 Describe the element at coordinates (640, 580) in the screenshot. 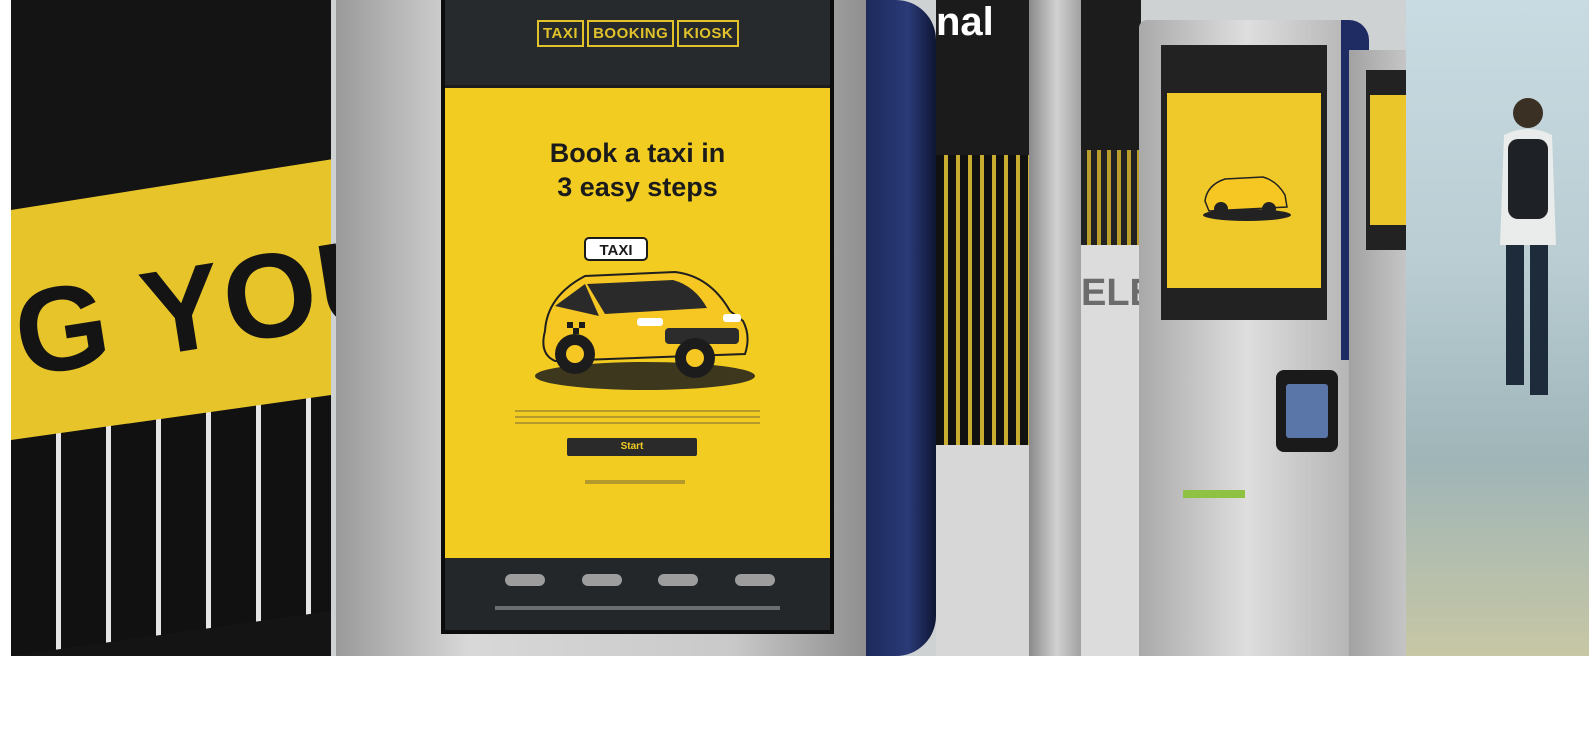

I see `partner-logos` at that location.